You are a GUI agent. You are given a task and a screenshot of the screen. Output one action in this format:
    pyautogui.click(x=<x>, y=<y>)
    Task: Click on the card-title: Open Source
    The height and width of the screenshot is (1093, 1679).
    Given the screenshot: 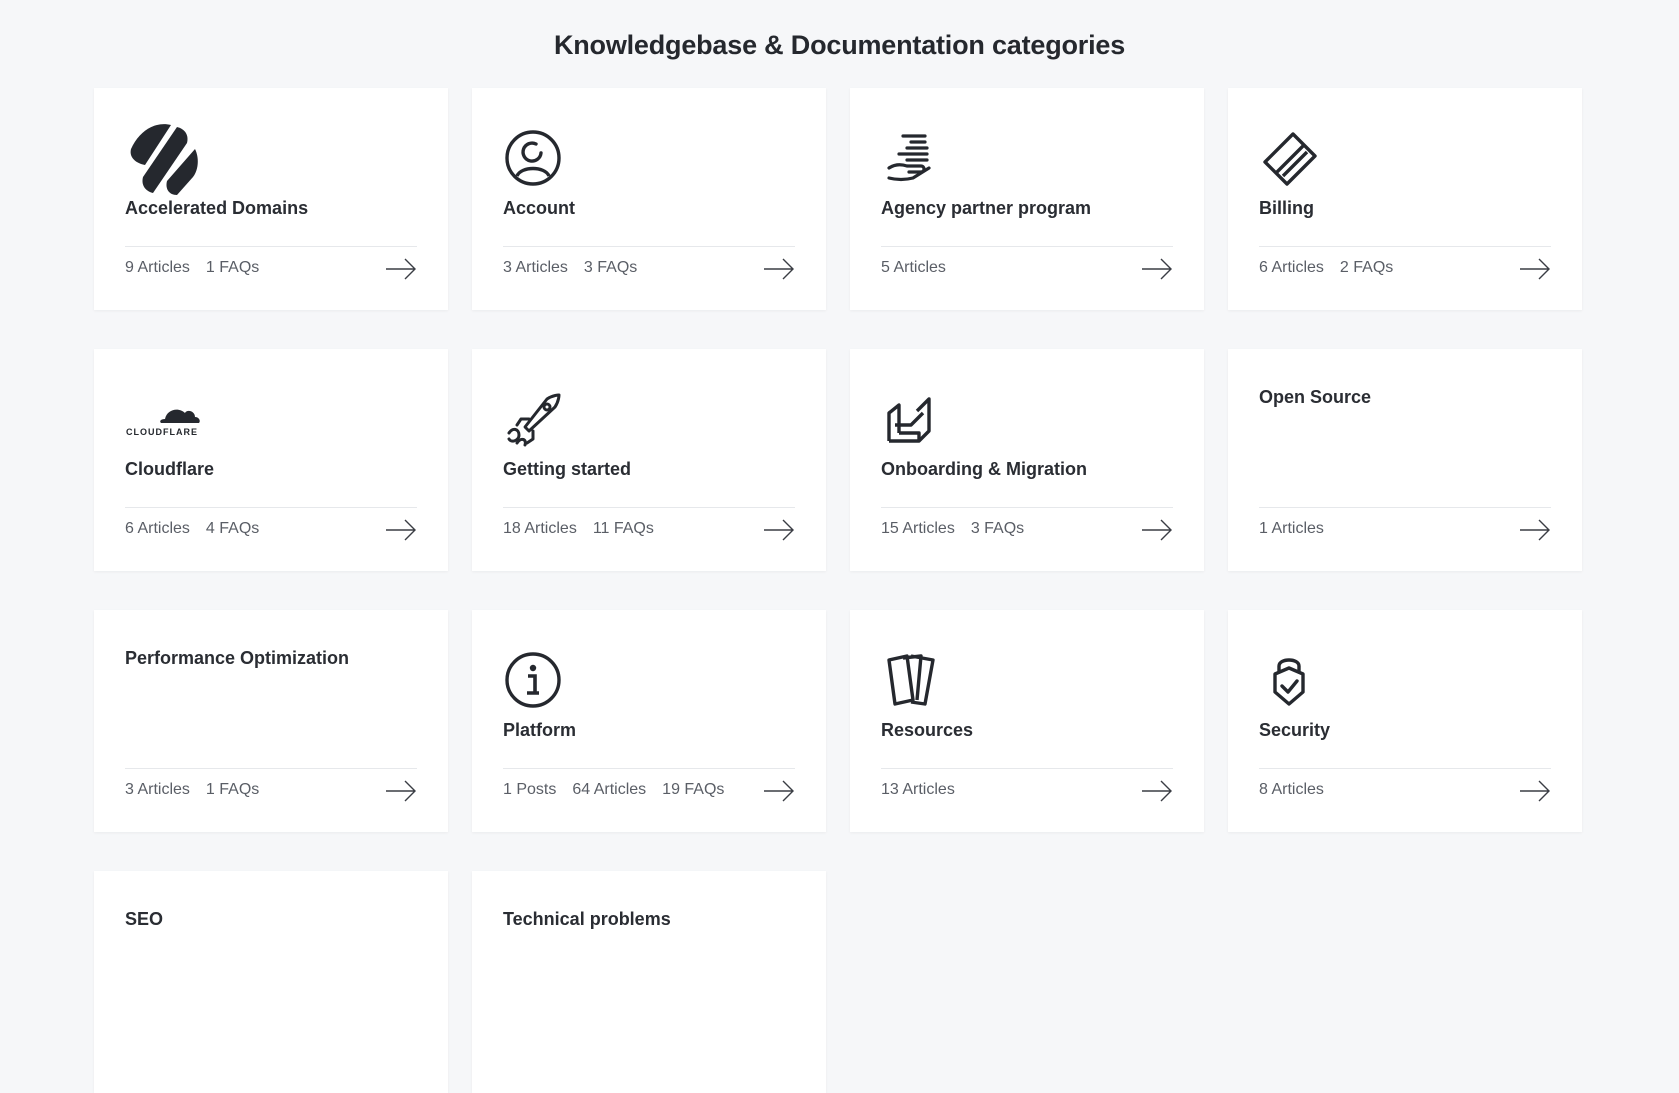 What is the action you would take?
    pyautogui.click(x=1315, y=397)
    